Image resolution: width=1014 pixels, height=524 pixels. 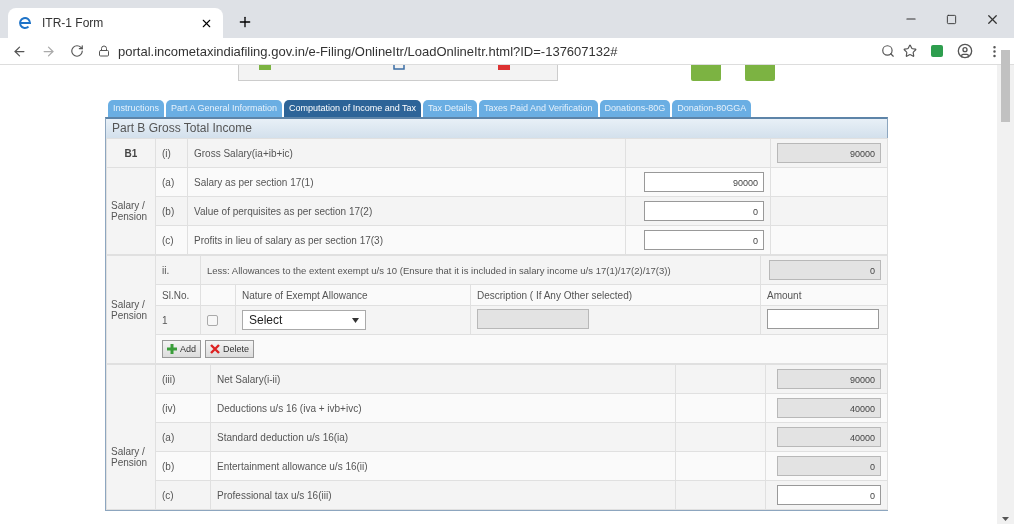 I want to click on reload-icon, so click(x=77, y=51).